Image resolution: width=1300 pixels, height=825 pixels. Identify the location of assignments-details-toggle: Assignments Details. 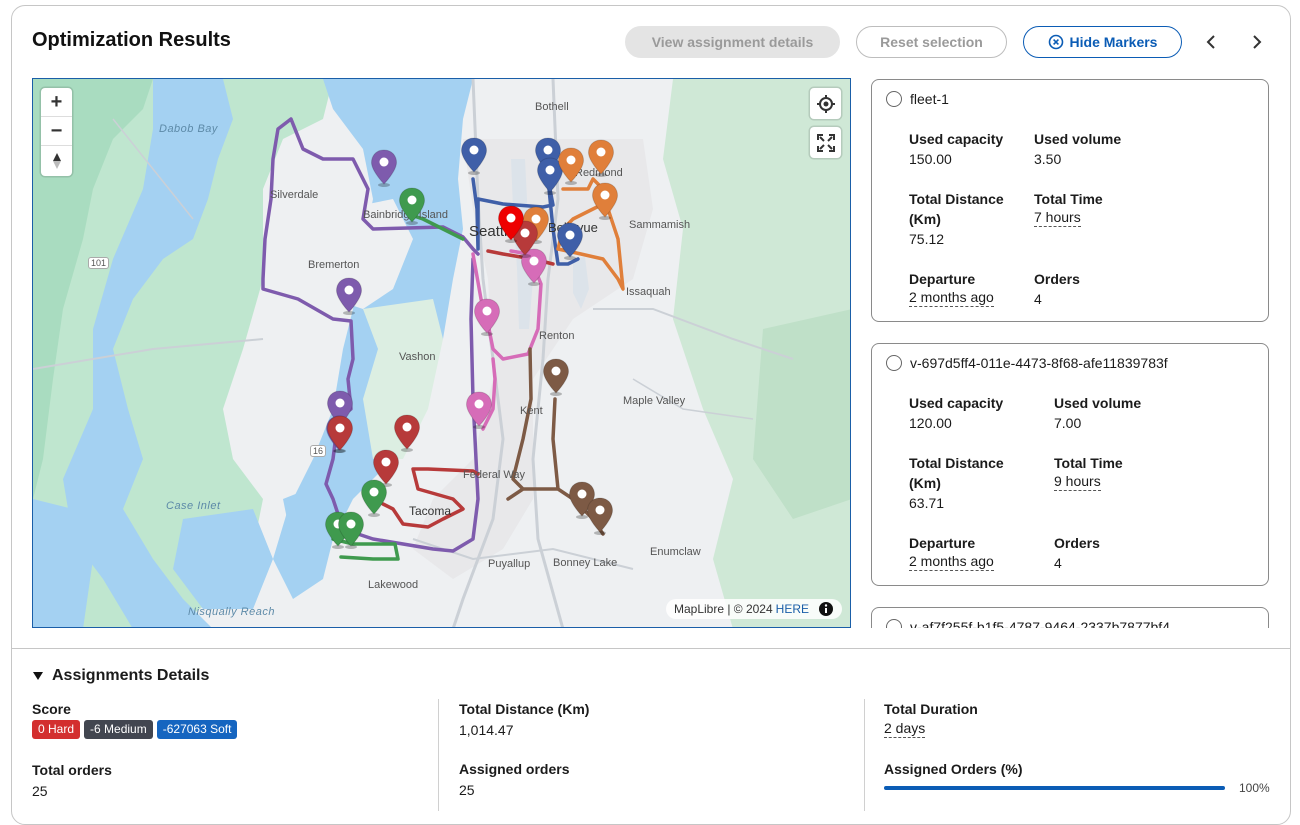
(120, 676).